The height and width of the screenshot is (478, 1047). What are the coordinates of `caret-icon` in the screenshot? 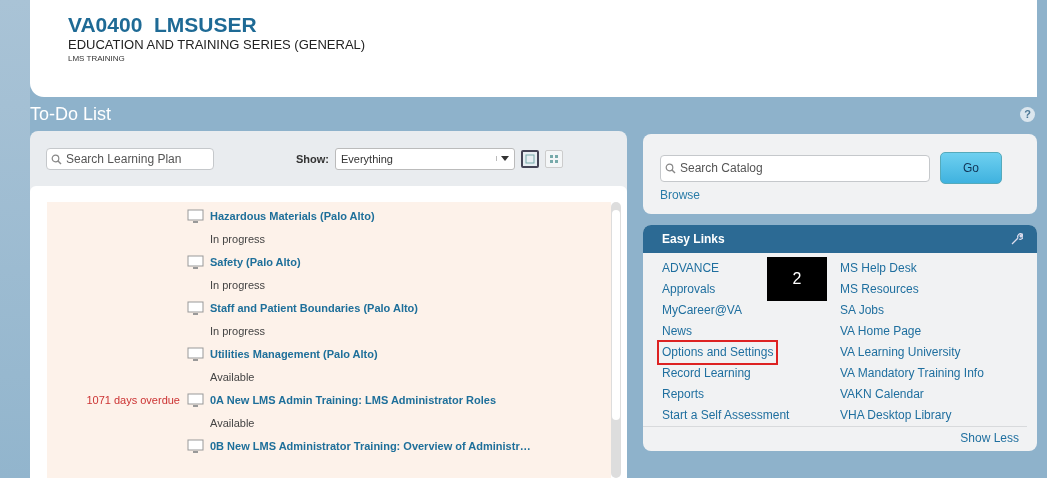 It's located at (502, 158).